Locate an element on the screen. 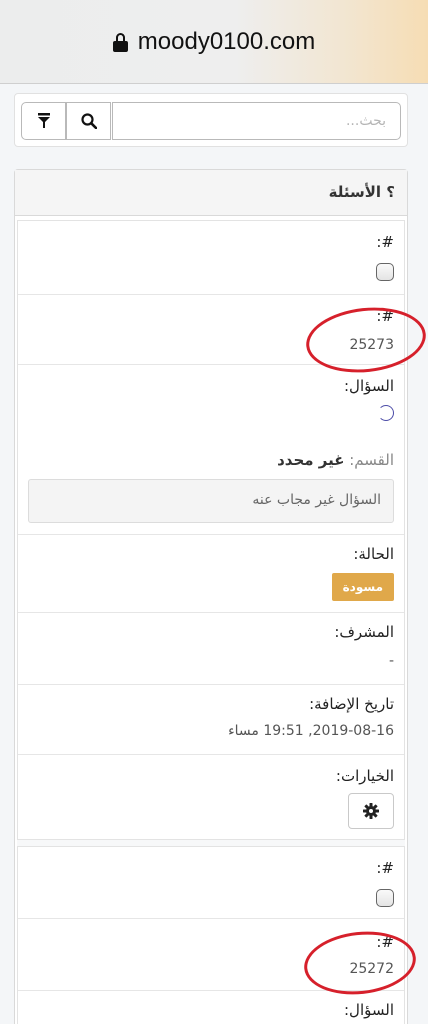 This screenshot has height=1024, width=428. panel-title: ؟ الأسئلة is located at coordinates (211, 193).